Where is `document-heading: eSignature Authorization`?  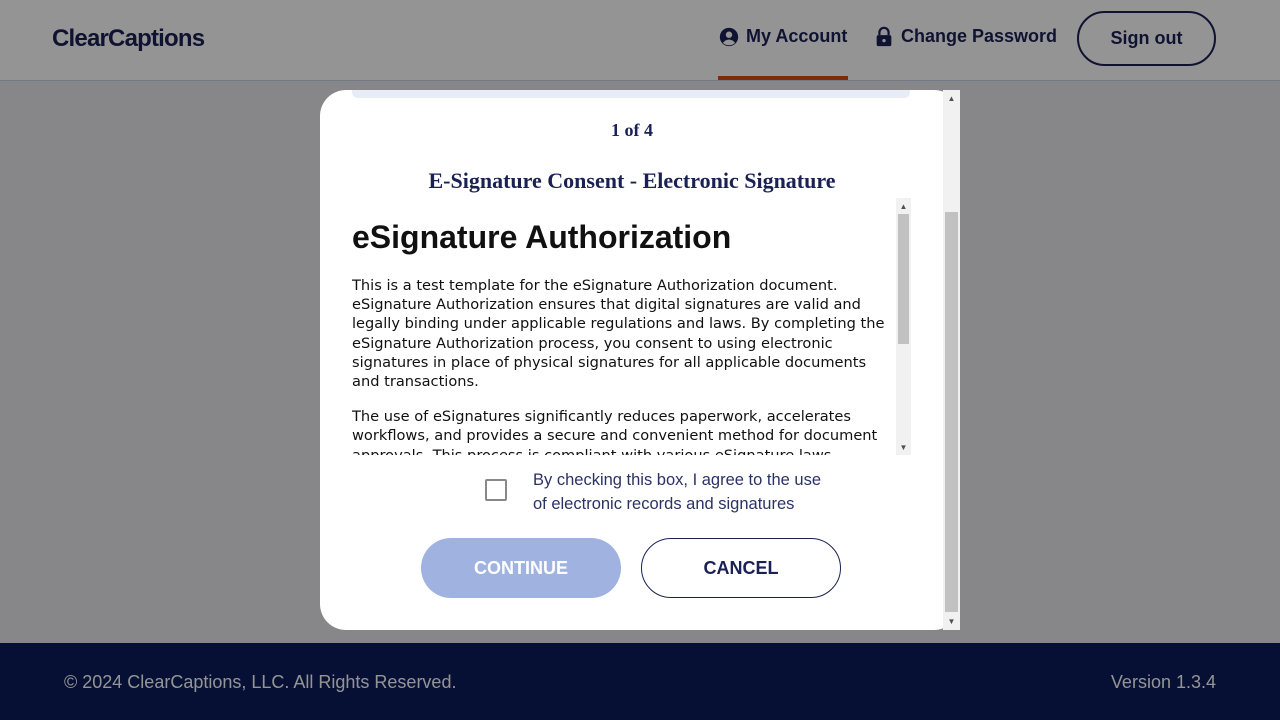
document-heading: eSignature Authorization is located at coordinates (542, 237).